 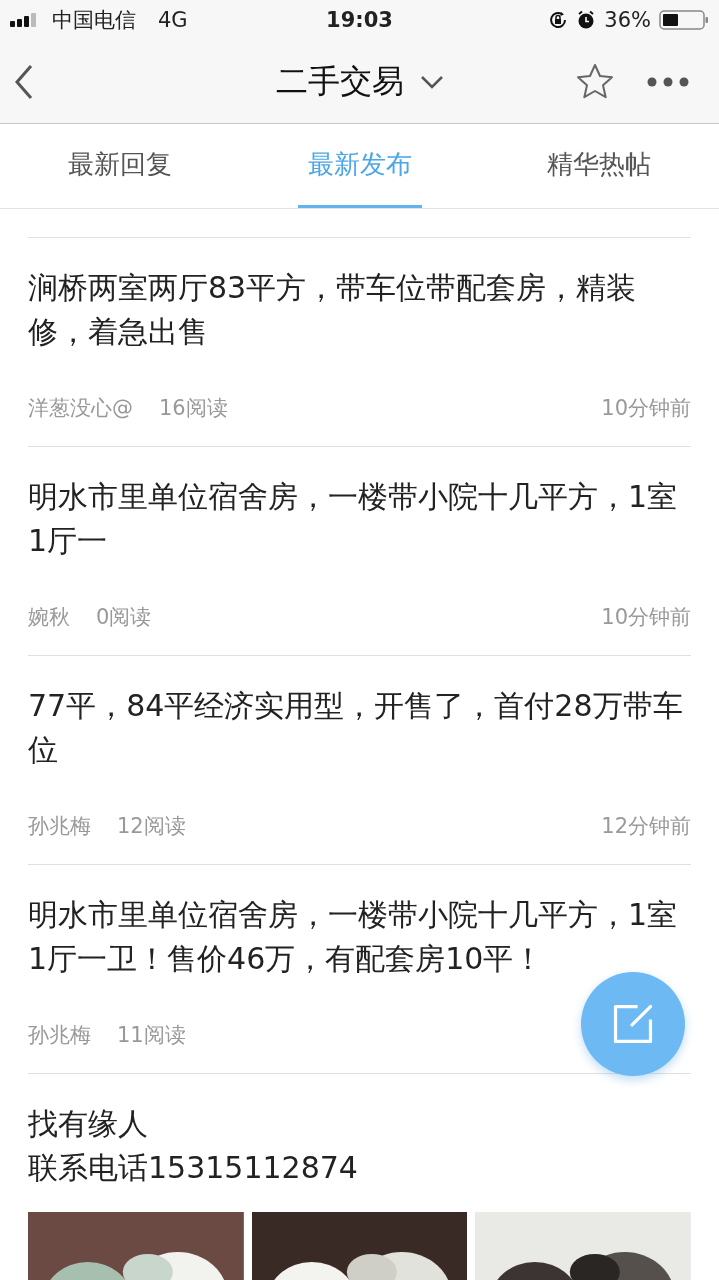 What do you see at coordinates (599, 166) in the screenshot?
I see `tab: 精华热帖` at bounding box center [599, 166].